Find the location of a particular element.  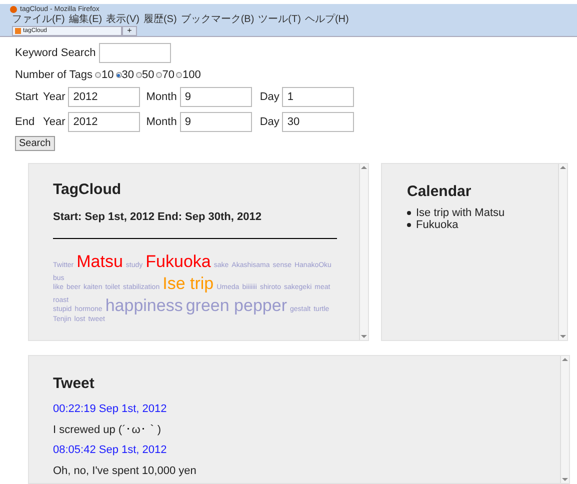

panel-title: Calendar is located at coordinates (439, 191).